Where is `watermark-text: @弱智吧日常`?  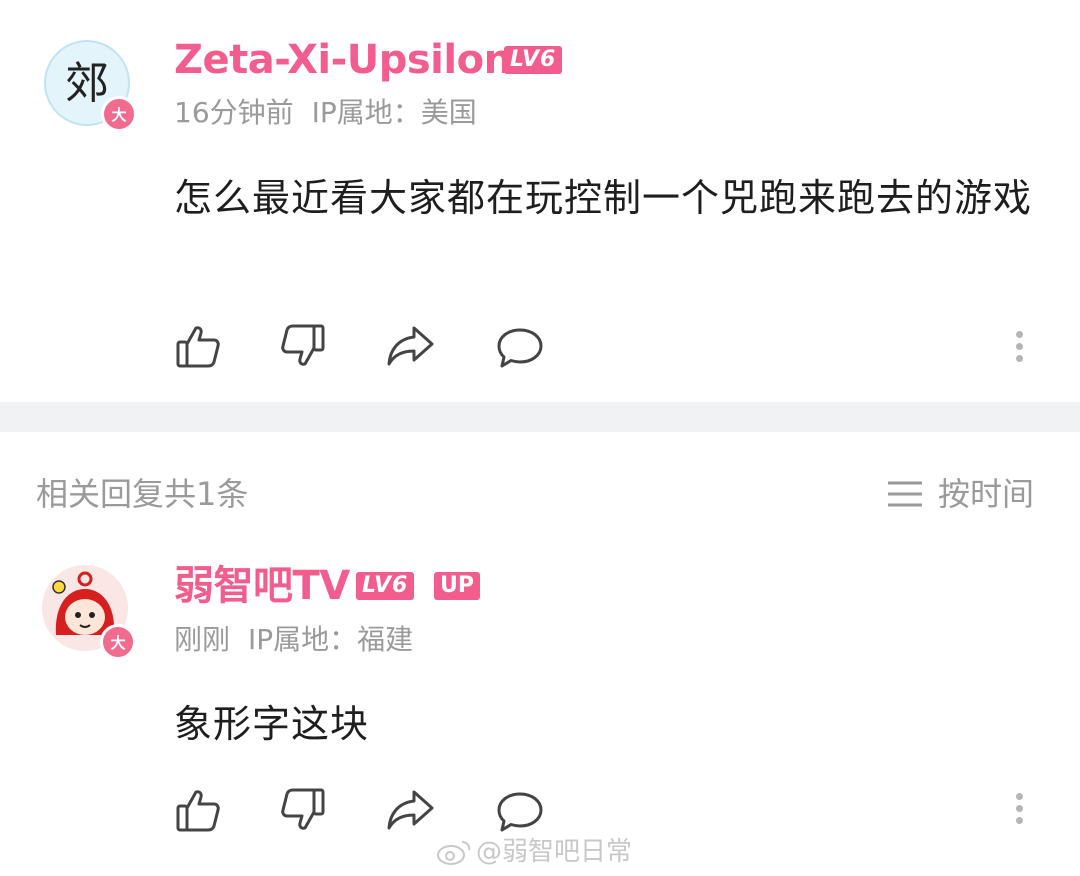 watermark-text: @弱智吧日常 is located at coordinates (554, 852).